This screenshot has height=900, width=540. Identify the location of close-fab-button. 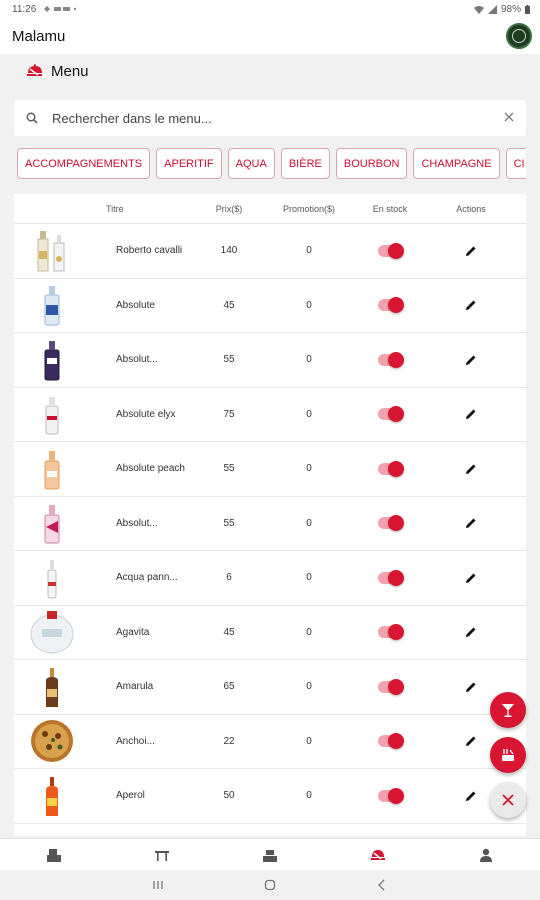
(508, 800).